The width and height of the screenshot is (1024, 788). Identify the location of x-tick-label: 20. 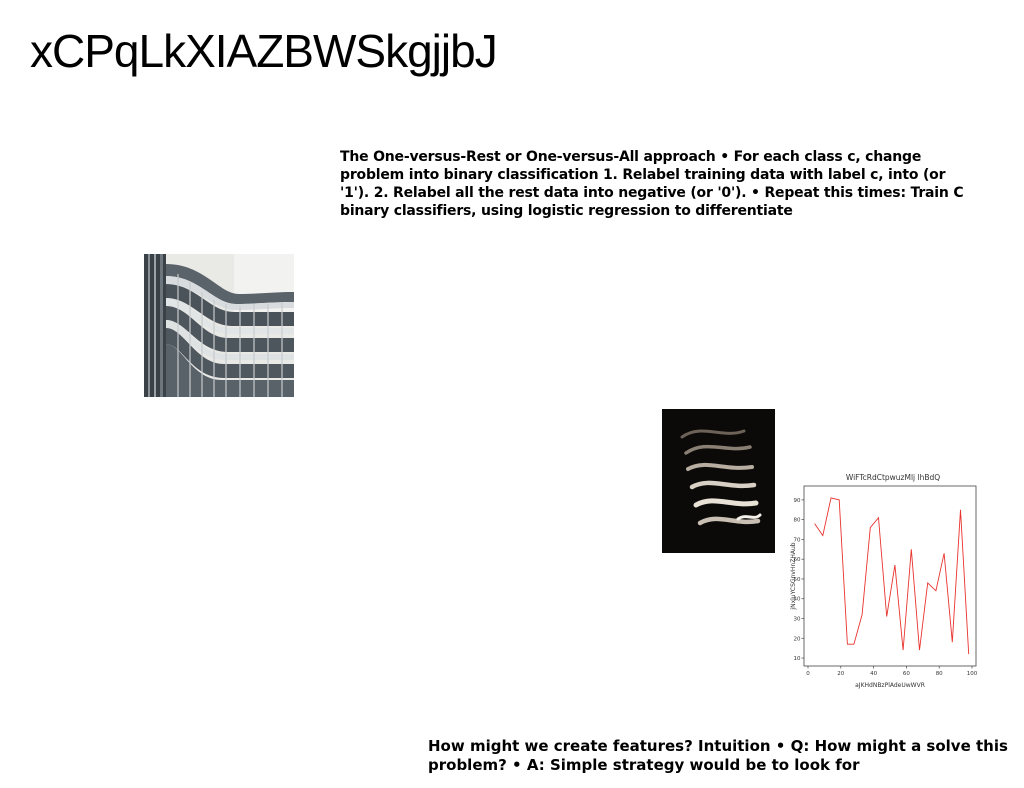
(840, 674).